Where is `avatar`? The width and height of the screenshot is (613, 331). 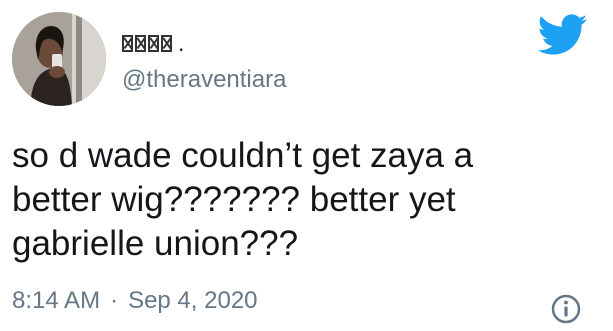 avatar is located at coordinates (59, 59).